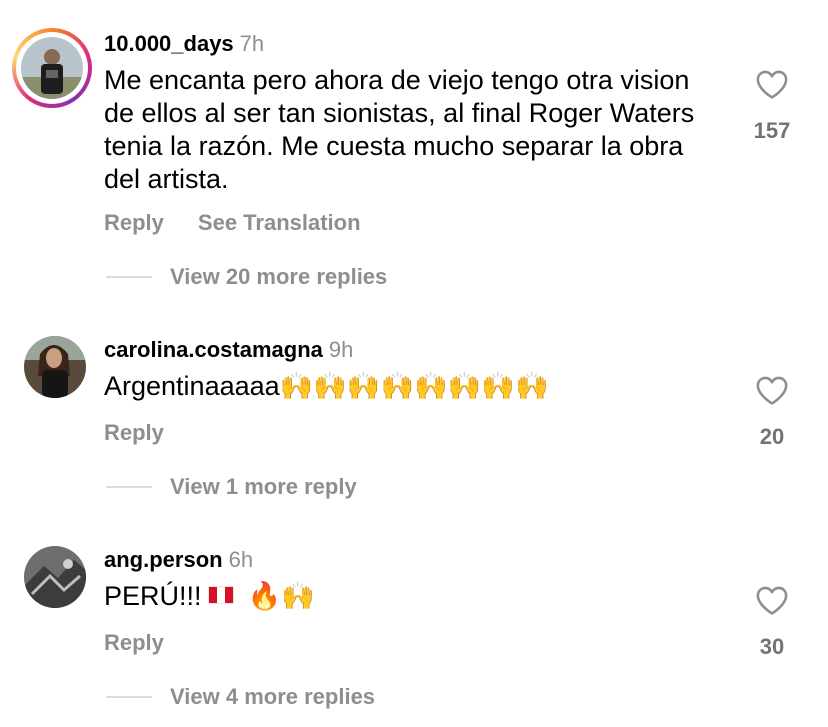 The height and width of the screenshot is (727, 828). I want to click on view-more-replies-button: View 1 more reply, so click(231, 487).